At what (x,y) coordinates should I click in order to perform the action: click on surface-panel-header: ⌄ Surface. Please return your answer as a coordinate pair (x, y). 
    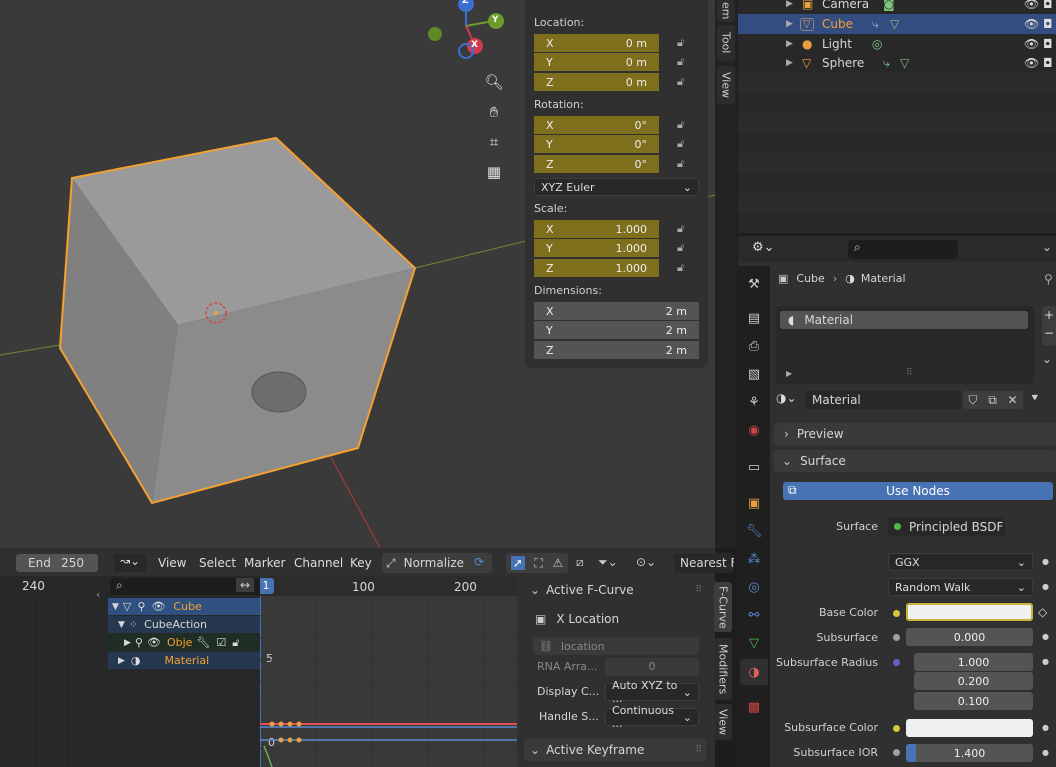
    Looking at the image, I should click on (915, 461).